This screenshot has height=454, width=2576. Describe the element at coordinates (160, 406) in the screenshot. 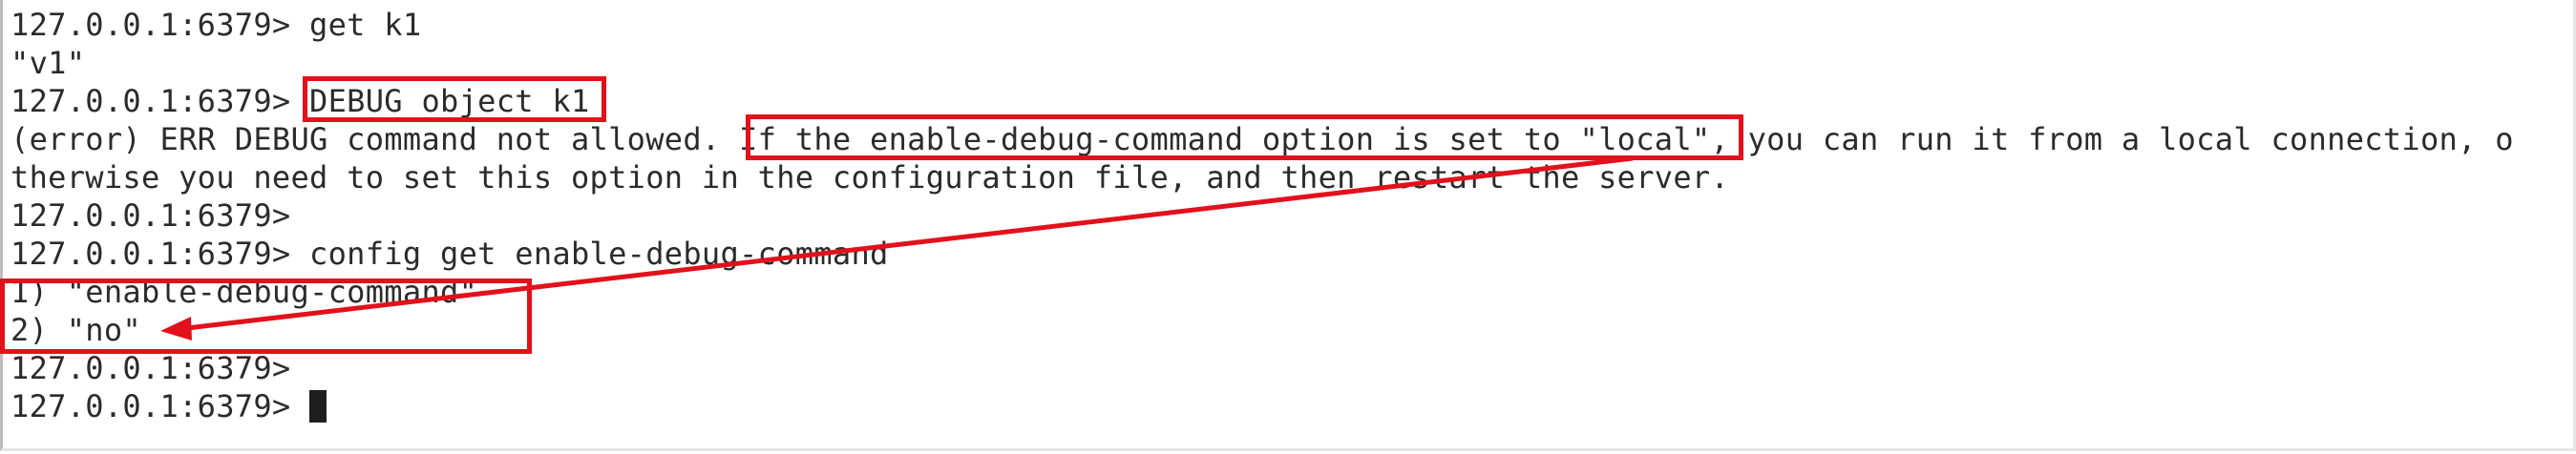

I see `terminal-line-11: 127.0.0.1:6379>` at that location.